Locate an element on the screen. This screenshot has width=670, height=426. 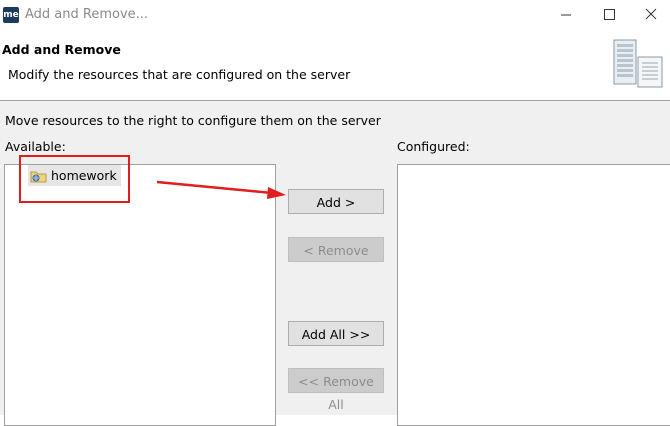
close-icon is located at coordinates (651, 14).